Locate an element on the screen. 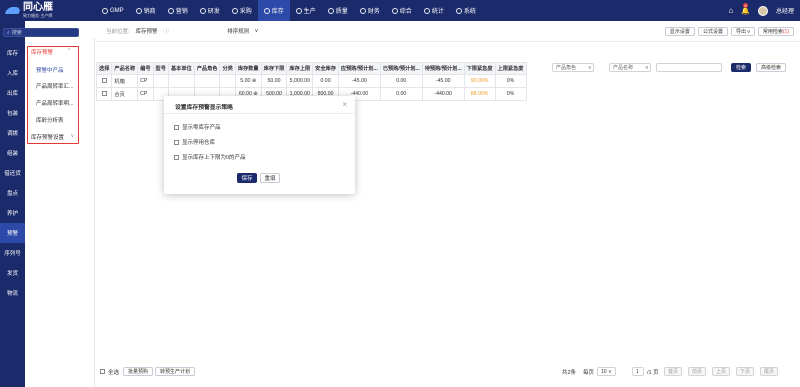 The height and width of the screenshot is (387, 800). th-low-urgency: 下限紧急度 is located at coordinates (479, 68).